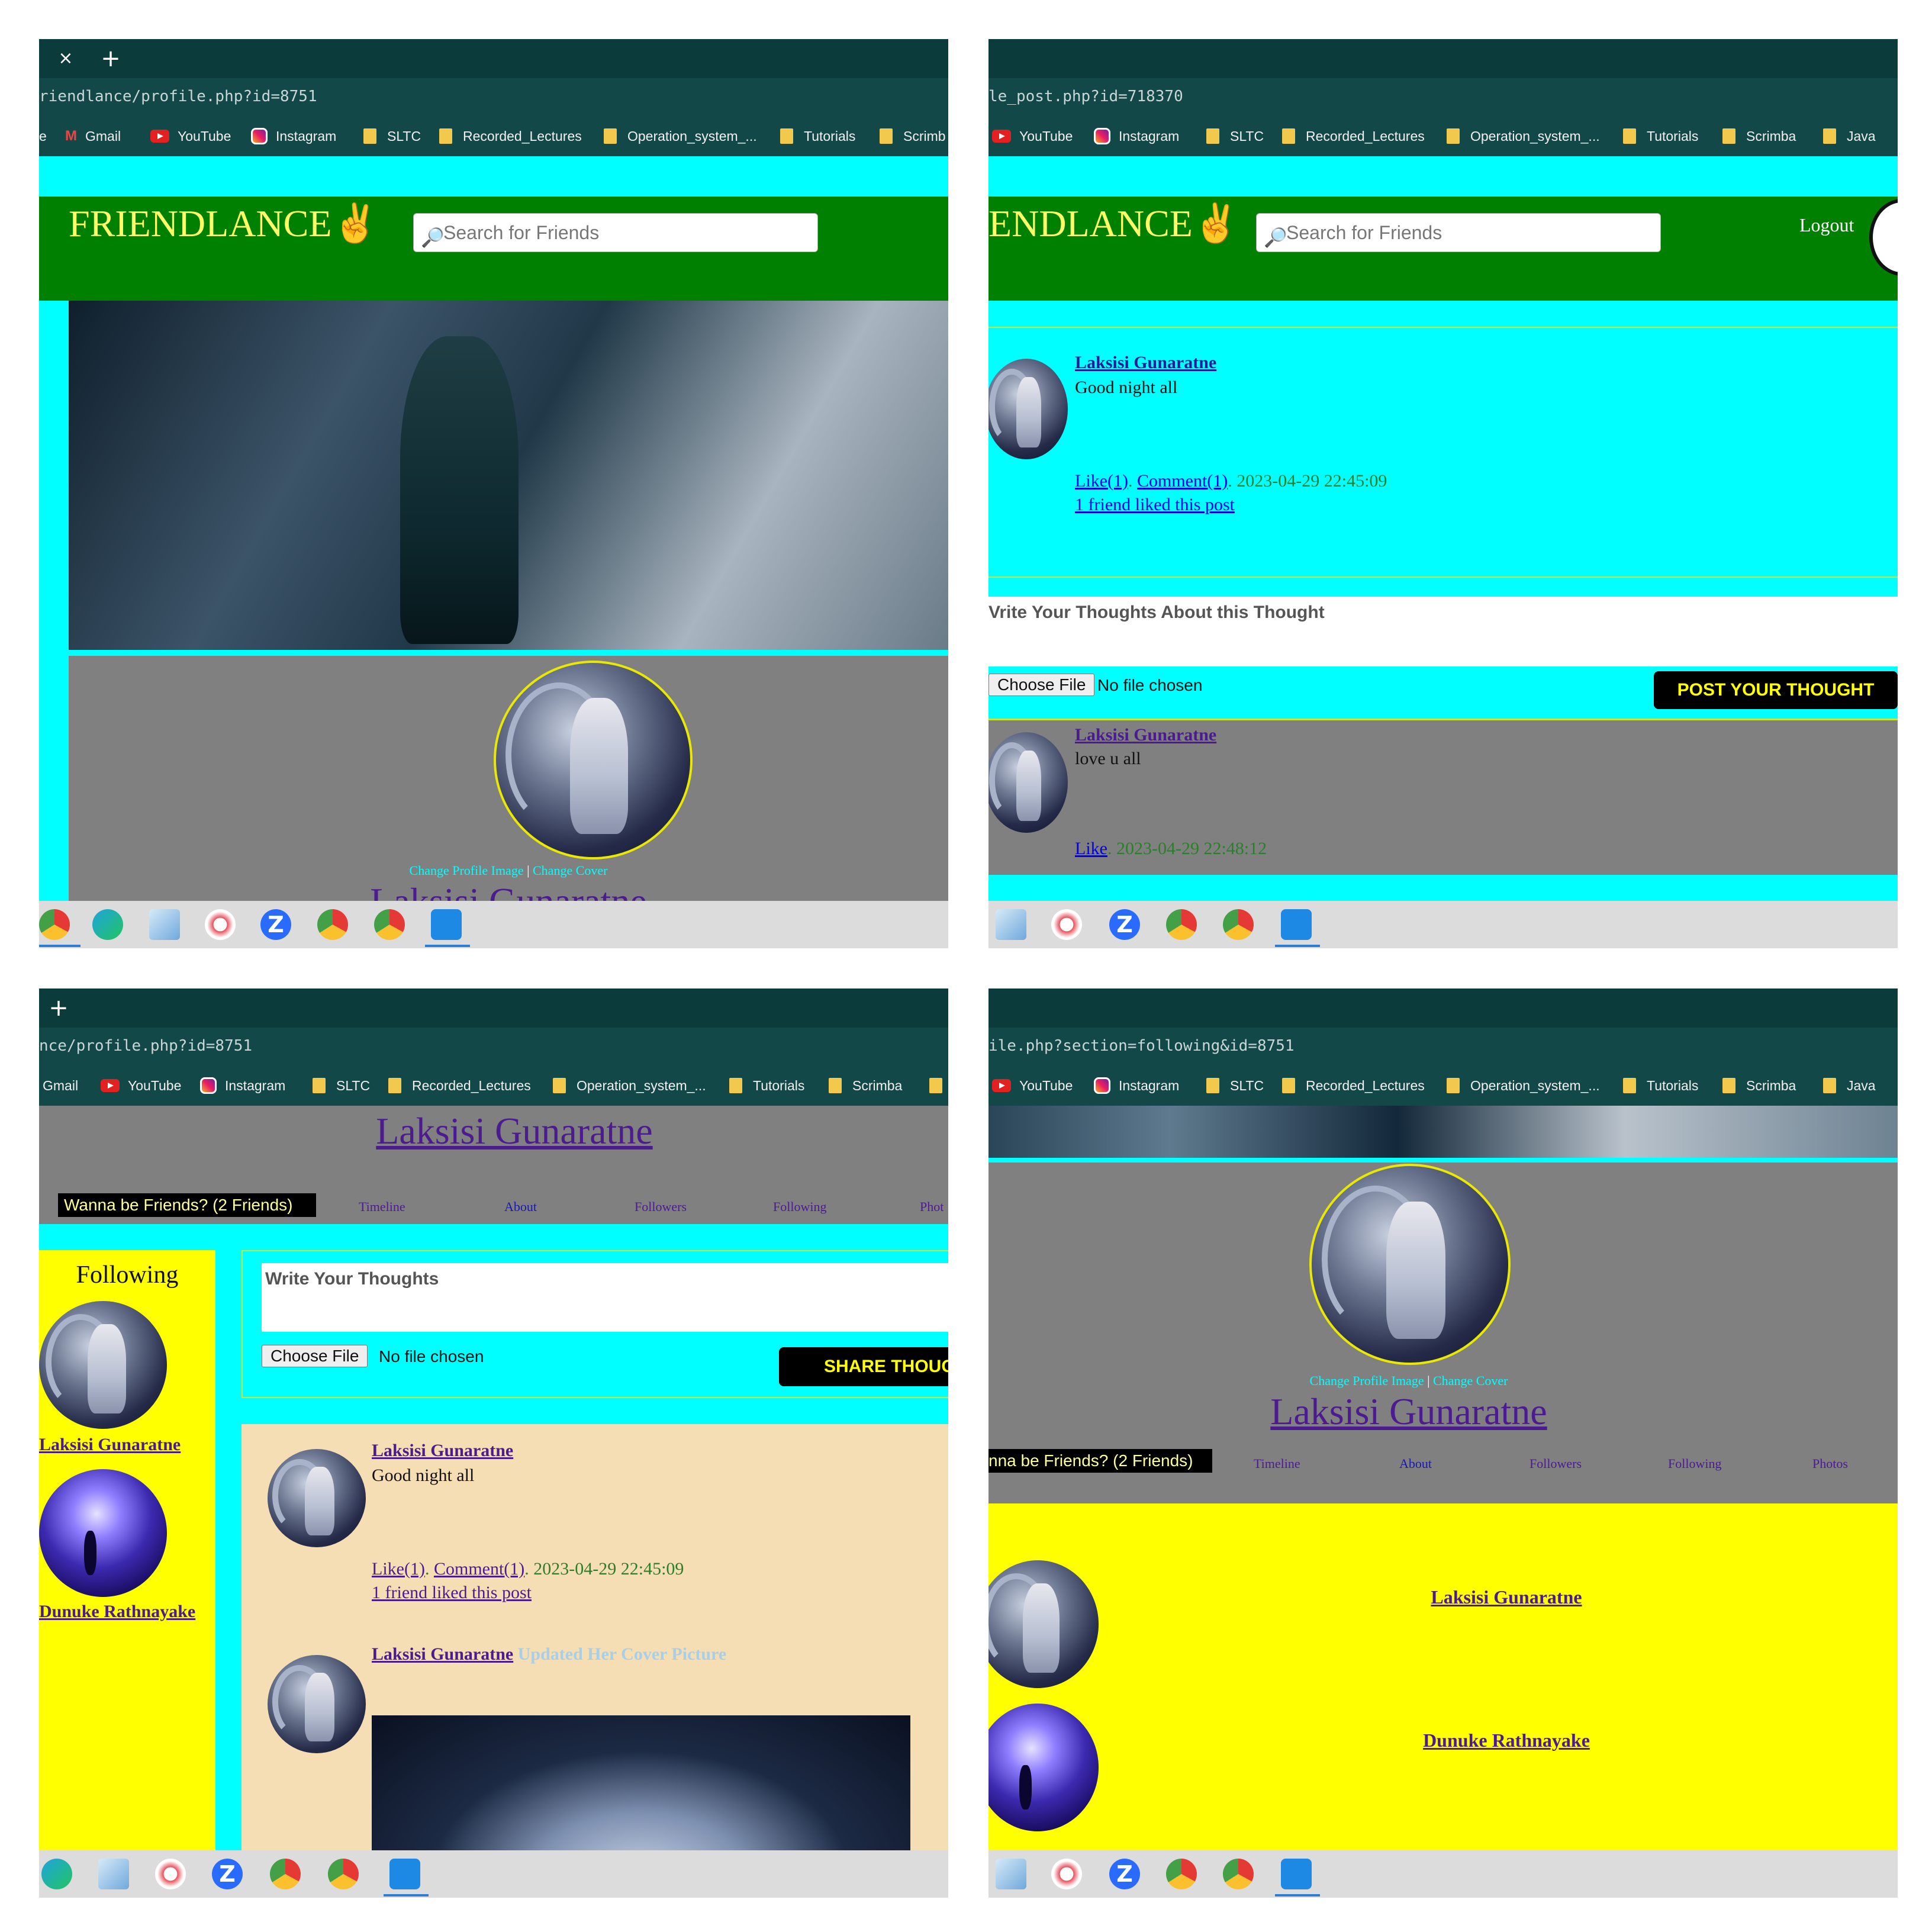 The height and width of the screenshot is (1932, 1932). I want to click on address-bar: nce/profile.php?id=8751, so click(493, 1046).